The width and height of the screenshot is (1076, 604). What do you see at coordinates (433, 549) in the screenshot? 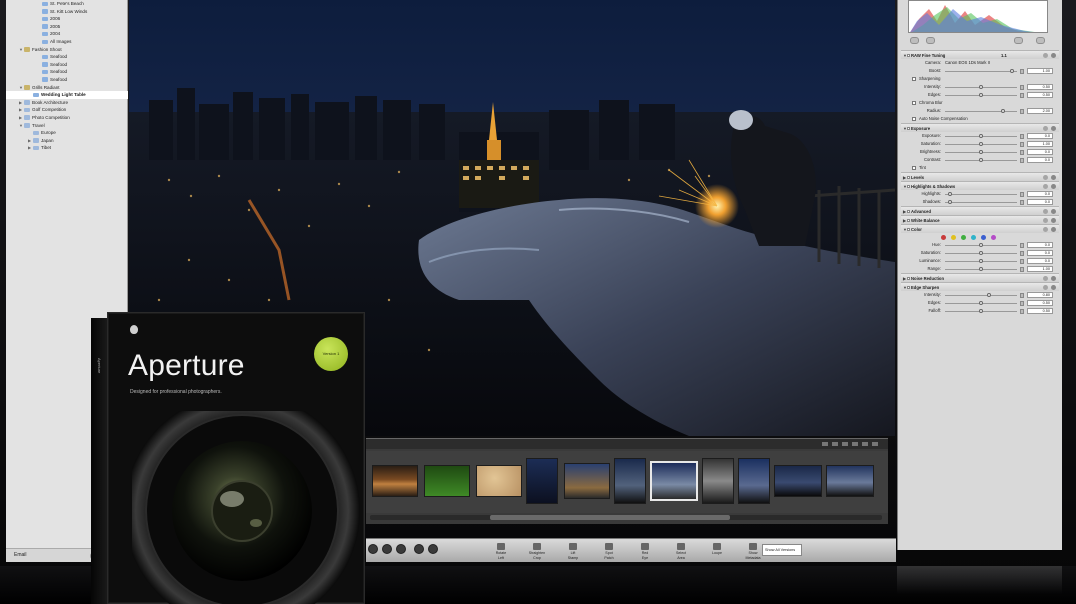
I see `viewer-mode-icon` at bounding box center [433, 549].